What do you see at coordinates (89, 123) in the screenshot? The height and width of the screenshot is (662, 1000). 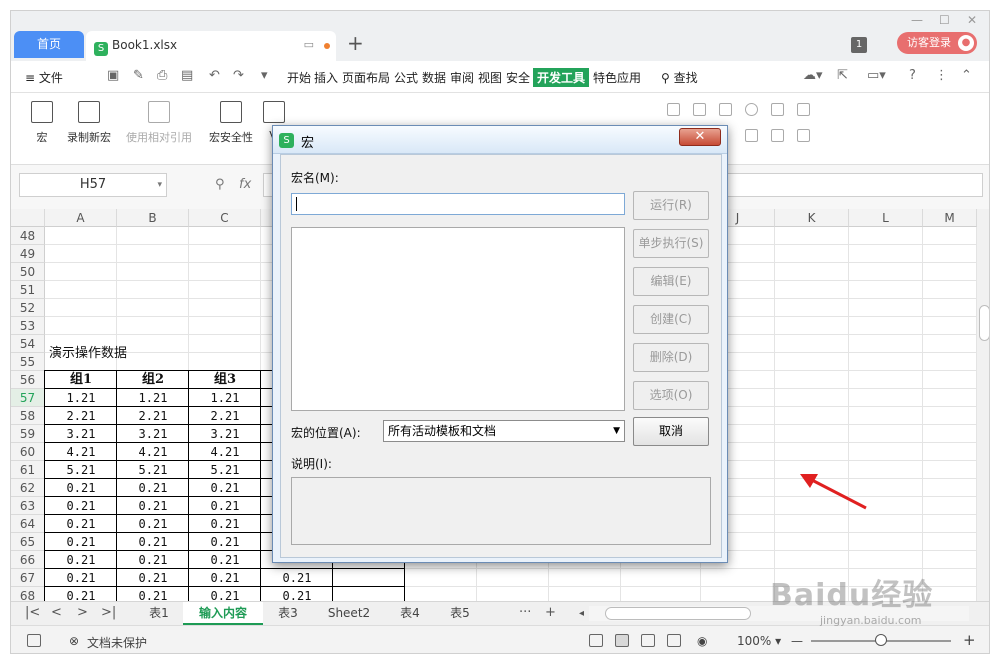 I see `record-macro-button: 录制新宏` at bounding box center [89, 123].